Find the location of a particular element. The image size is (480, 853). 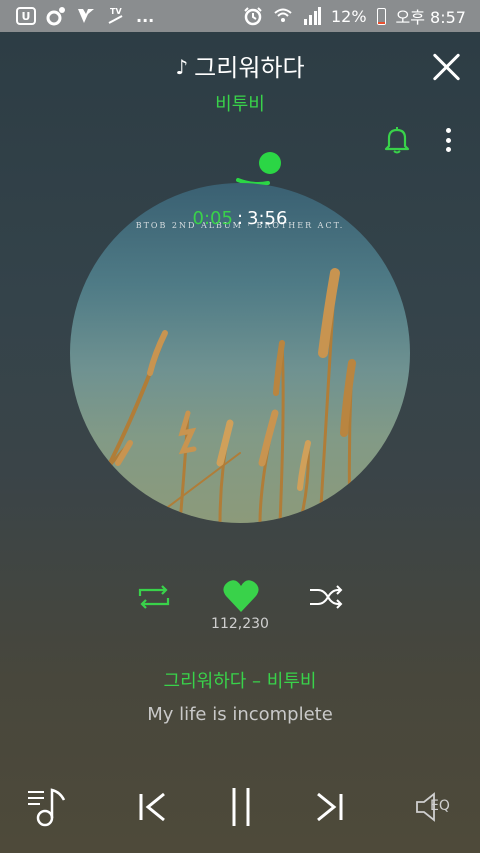

like-count: 112,230 is located at coordinates (240, 624).